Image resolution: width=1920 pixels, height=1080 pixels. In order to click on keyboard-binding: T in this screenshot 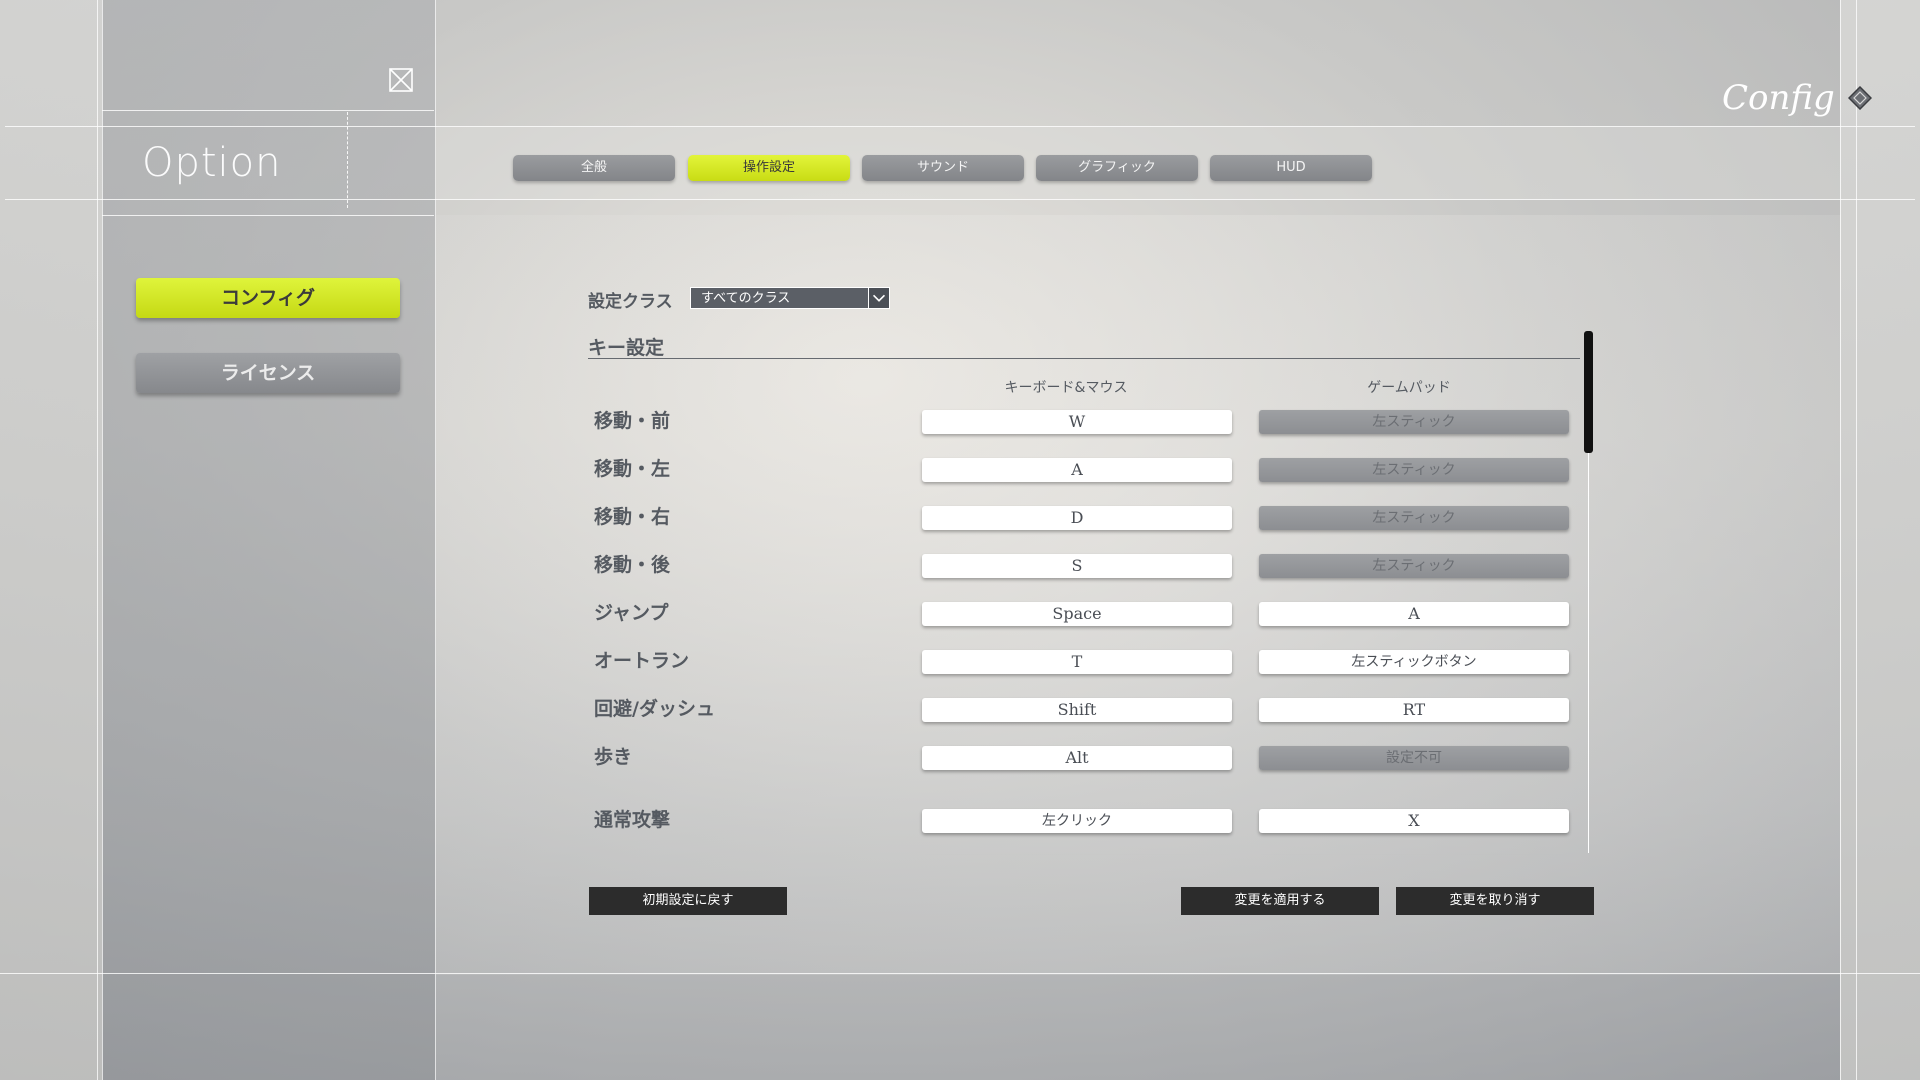, I will do `click(1077, 662)`.